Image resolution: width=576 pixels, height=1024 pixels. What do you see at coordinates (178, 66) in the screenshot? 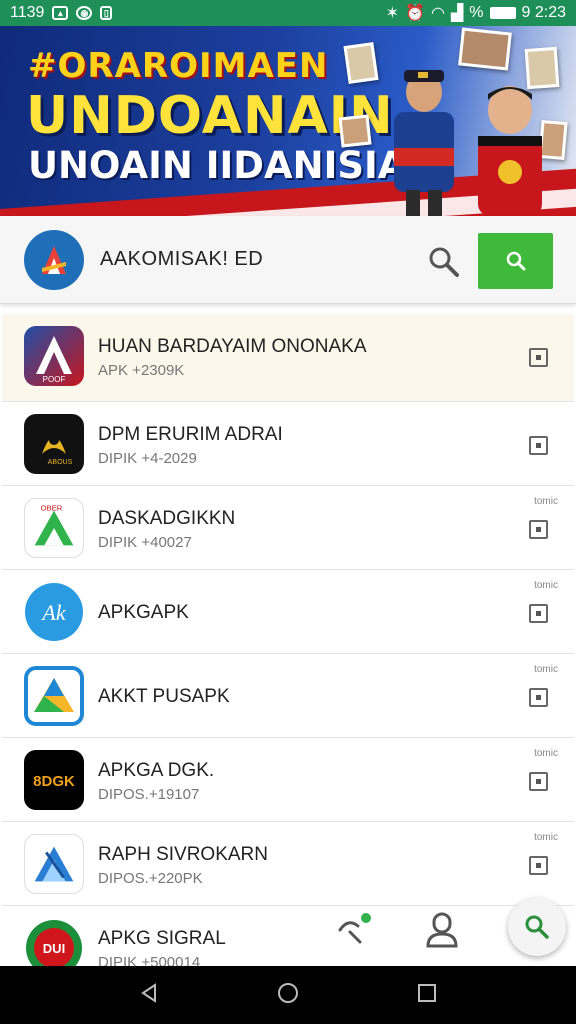
I see `banner-headline-1: #ORAROIMAEN` at bounding box center [178, 66].